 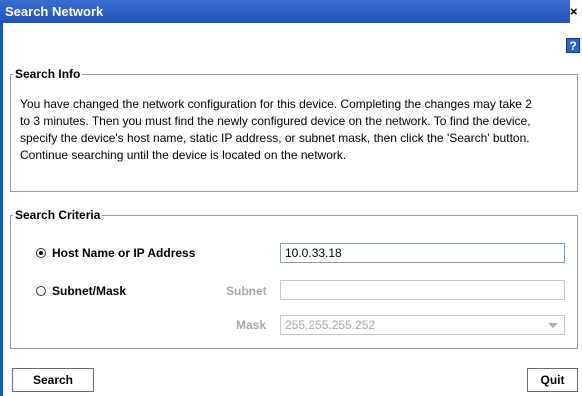 What do you see at coordinates (54, 11) in the screenshot?
I see `window-title: Search Network` at bounding box center [54, 11].